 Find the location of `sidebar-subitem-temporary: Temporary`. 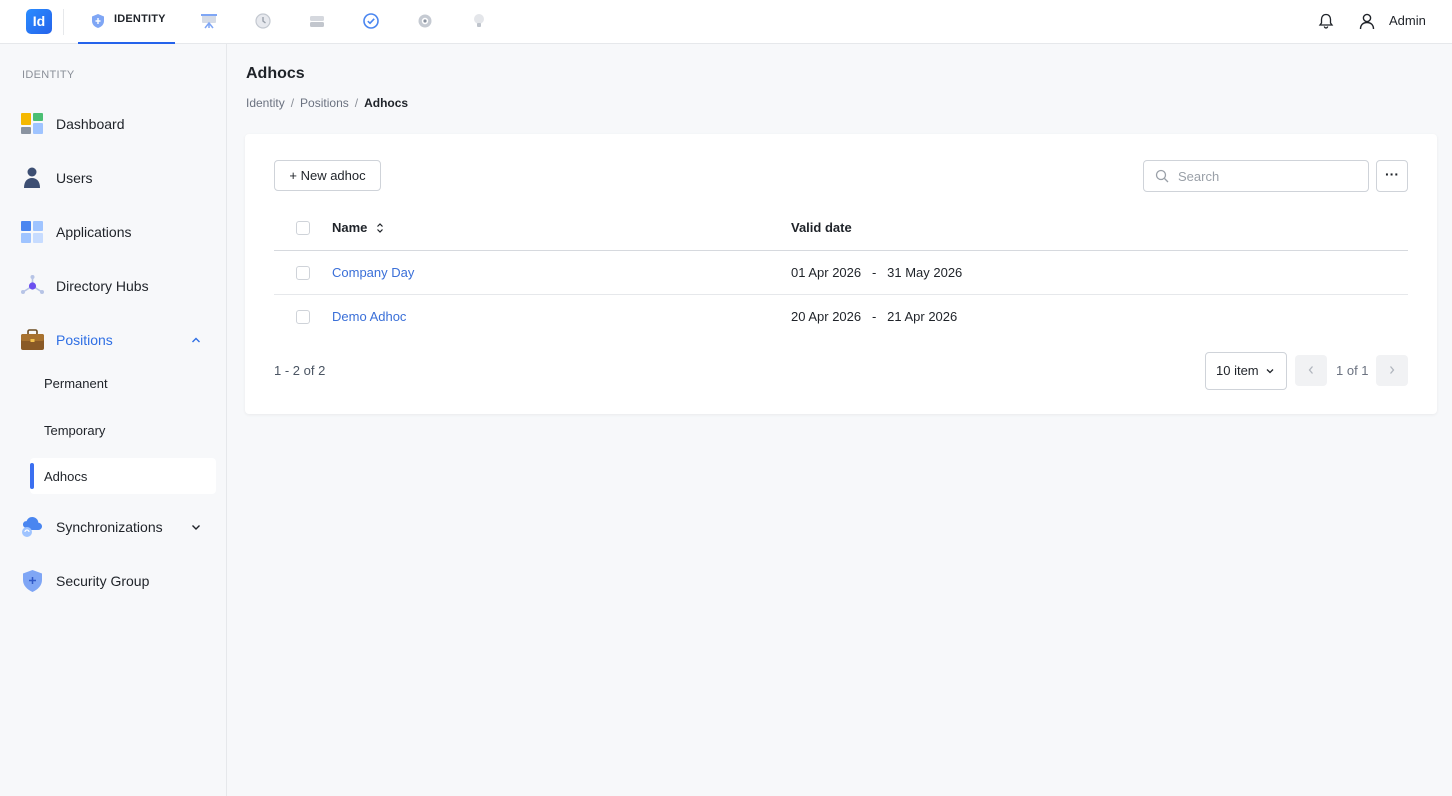

sidebar-subitem-temporary: Temporary is located at coordinates (123, 430).